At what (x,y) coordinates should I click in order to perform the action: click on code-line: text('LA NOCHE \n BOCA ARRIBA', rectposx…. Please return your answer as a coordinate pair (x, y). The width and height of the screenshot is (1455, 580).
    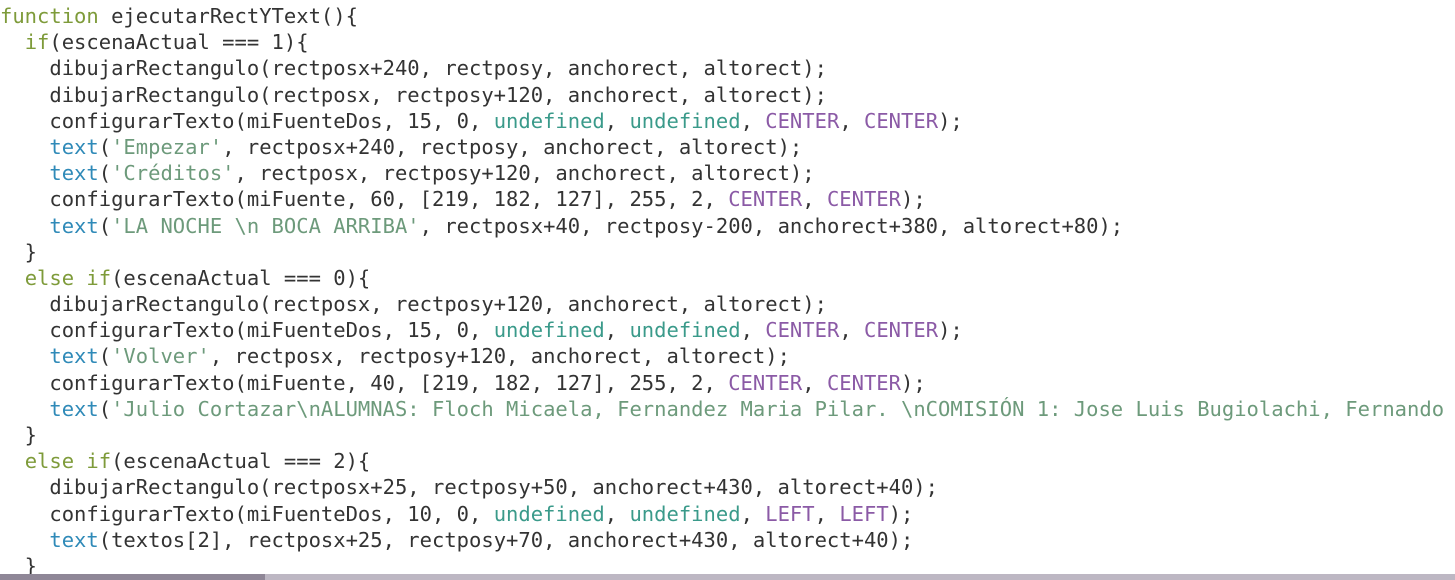
    Looking at the image, I should click on (722, 226).